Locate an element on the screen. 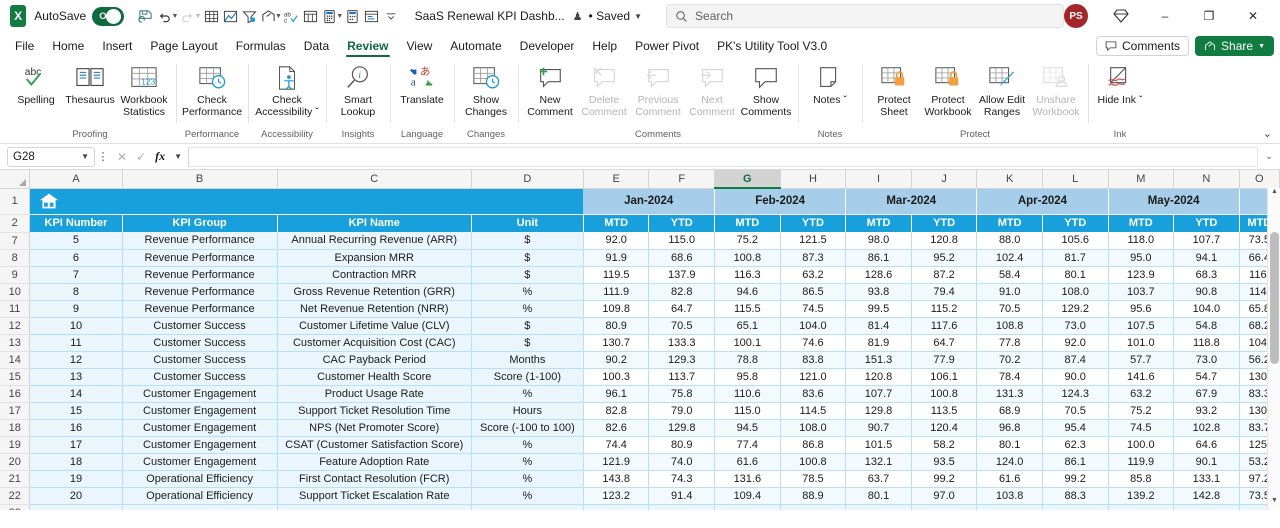 The image size is (1280, 528). protect-workbook-button: Protect Workbook is located at coordinates (948, 90).